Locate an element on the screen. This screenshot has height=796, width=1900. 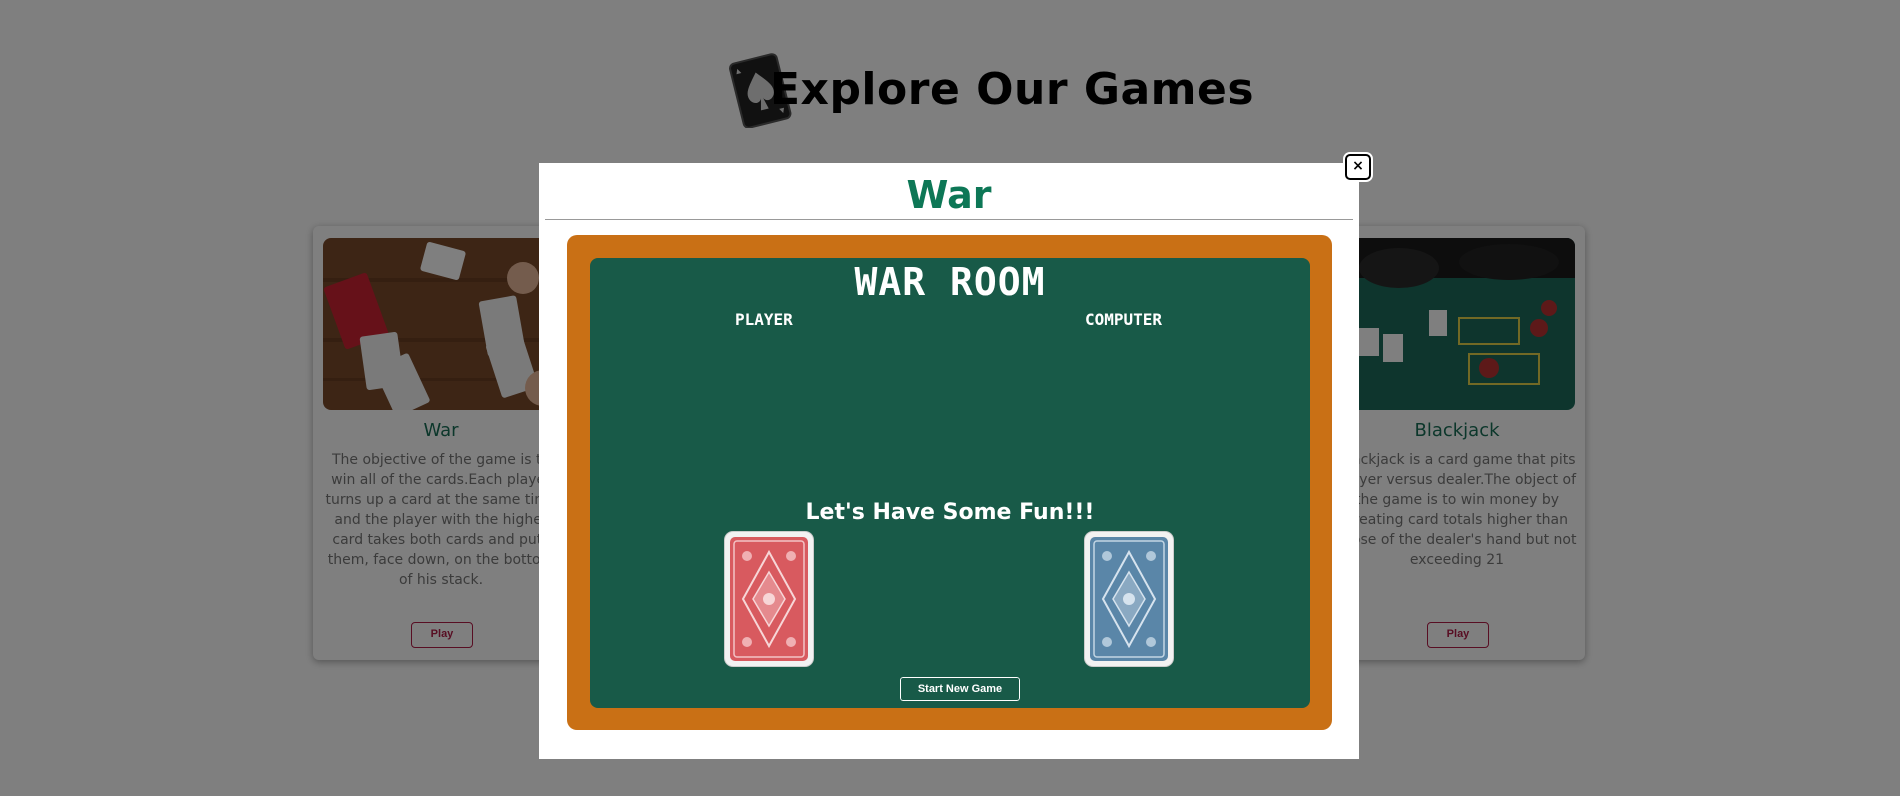
start-new-game-button: Start New Game is located at coordinates (960, 689).